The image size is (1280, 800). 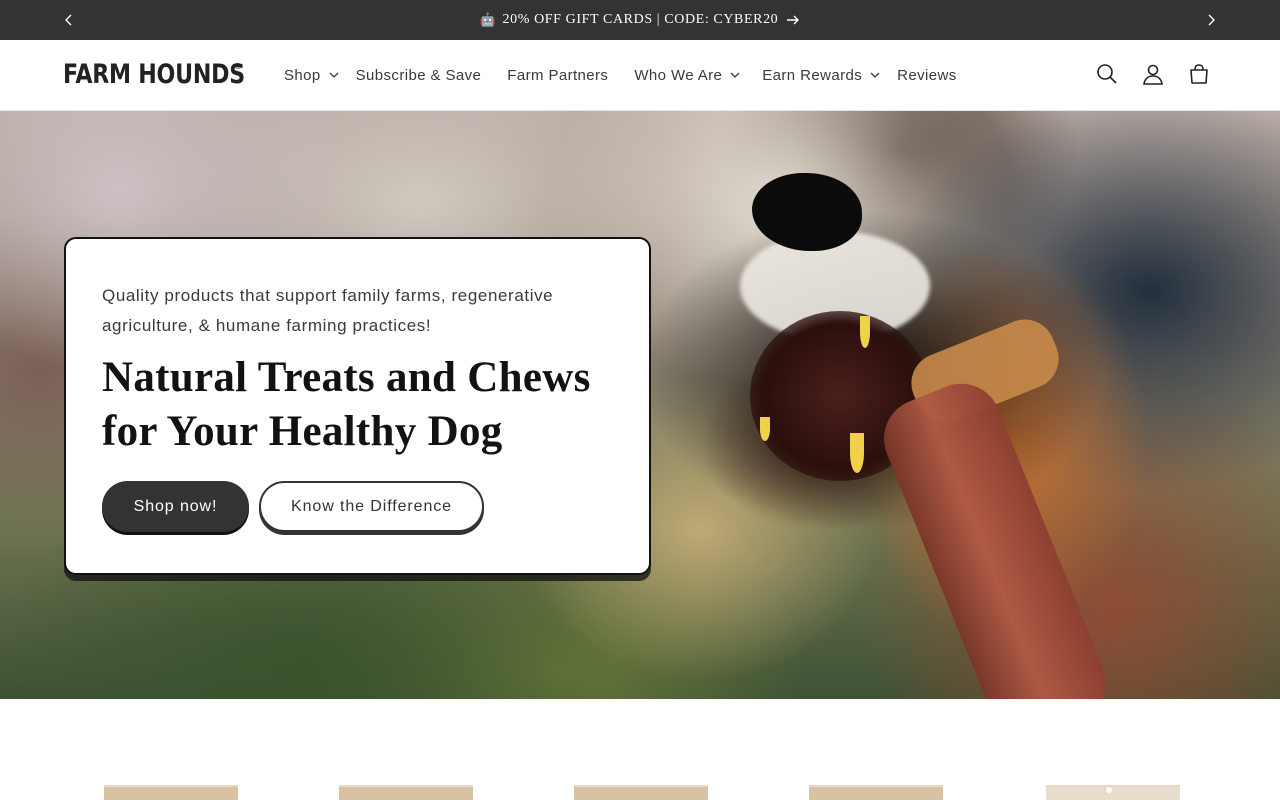 I want to click on robot-emoji: 🤖, so click(x=488, y=20).